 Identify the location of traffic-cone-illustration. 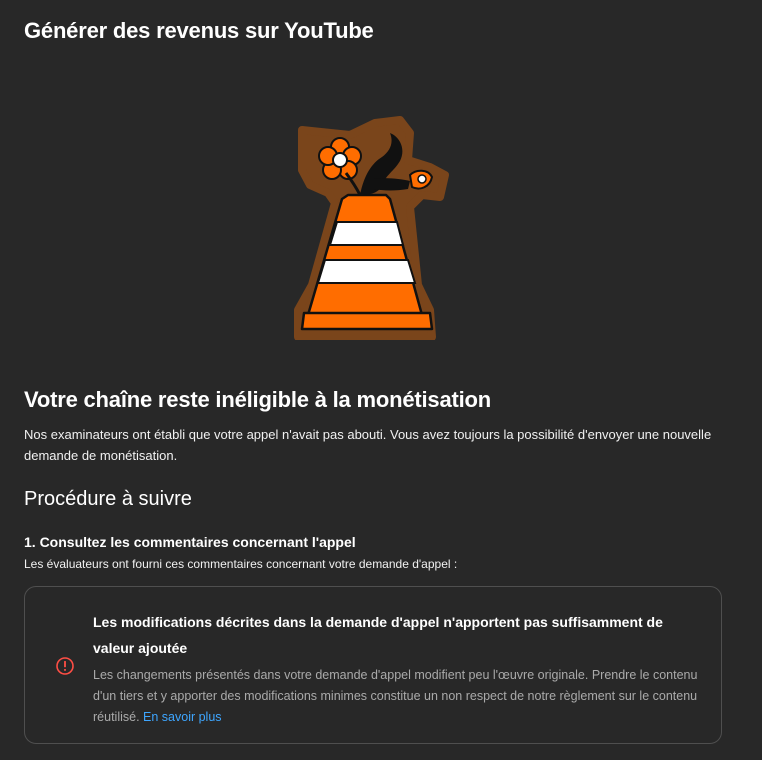
(371, 228).